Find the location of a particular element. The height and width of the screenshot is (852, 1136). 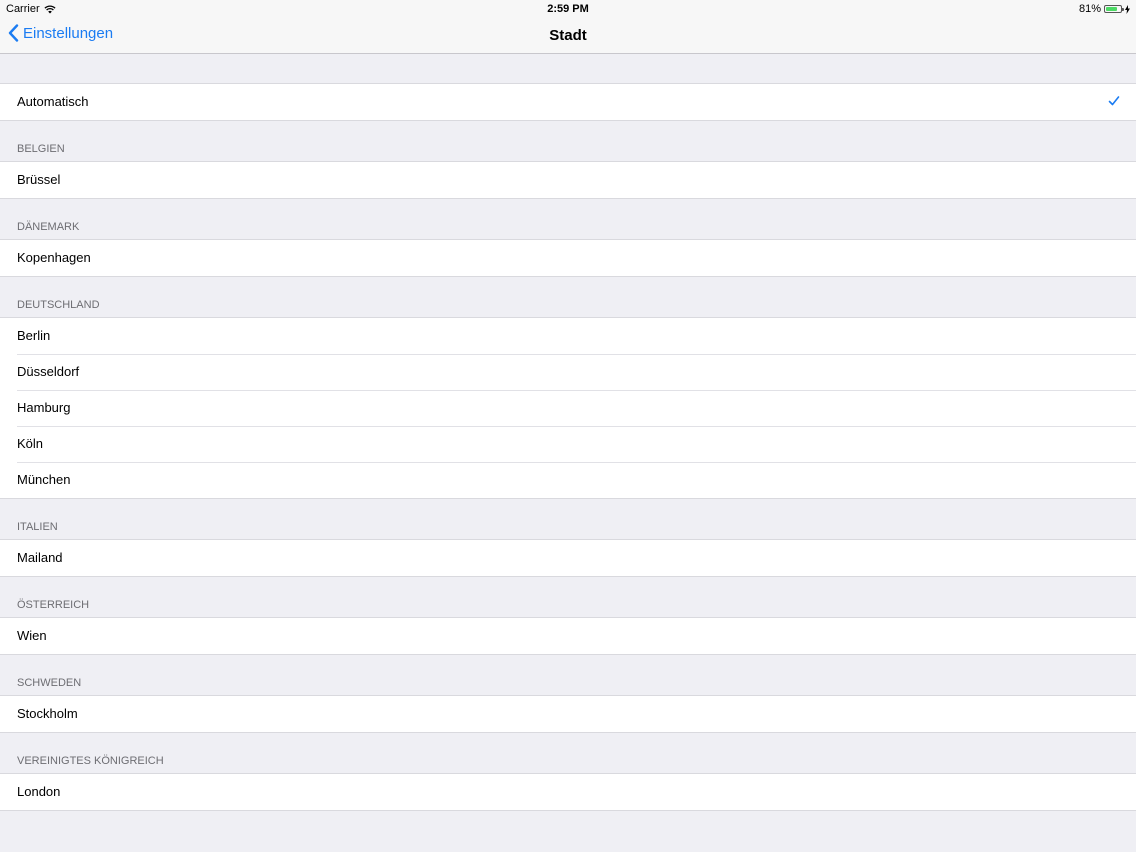

navigation-bar: Einstellungen Stadt is located at coordinates (568, 36).